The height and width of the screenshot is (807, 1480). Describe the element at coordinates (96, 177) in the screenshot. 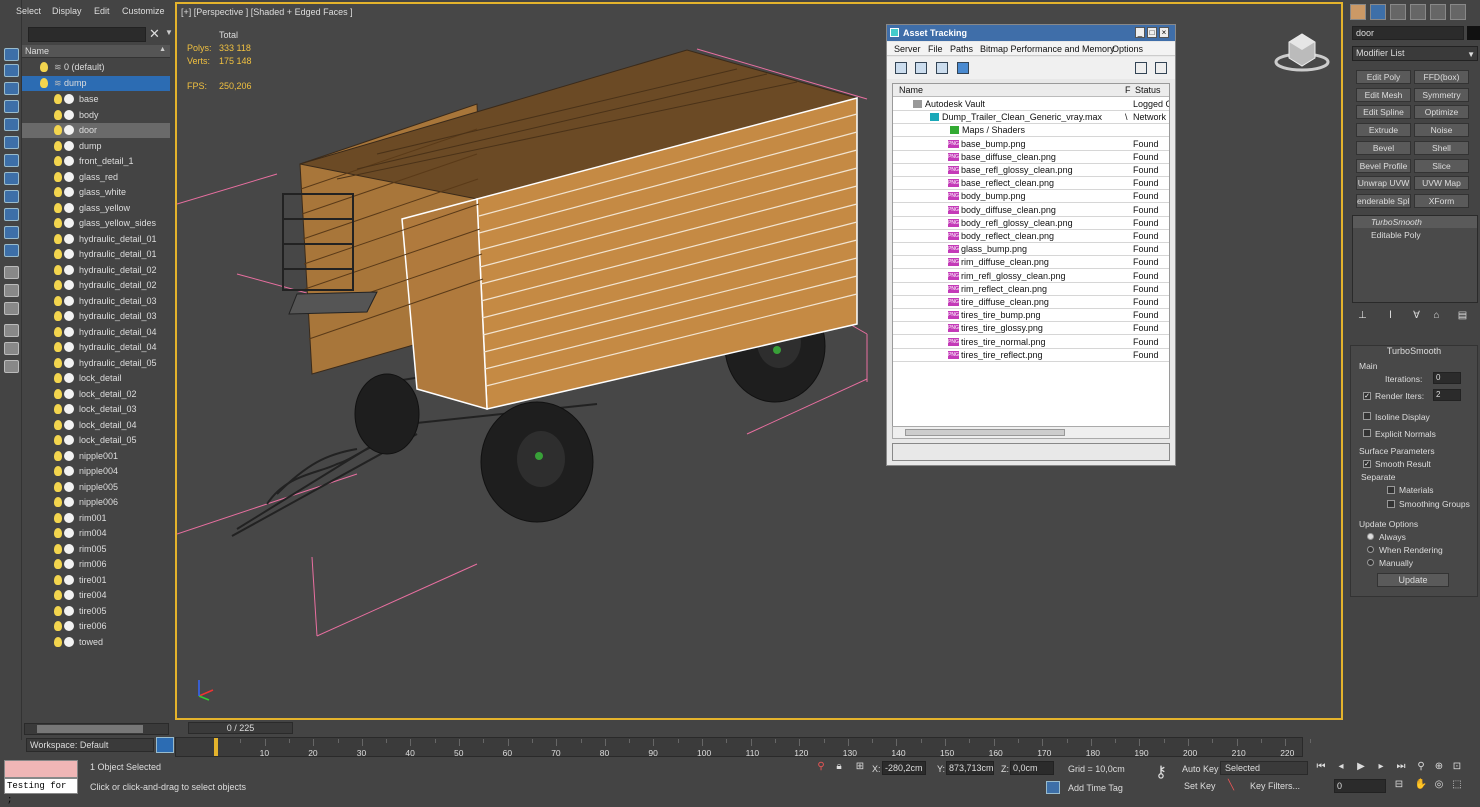

I see `object-row: glass_red` at that location.